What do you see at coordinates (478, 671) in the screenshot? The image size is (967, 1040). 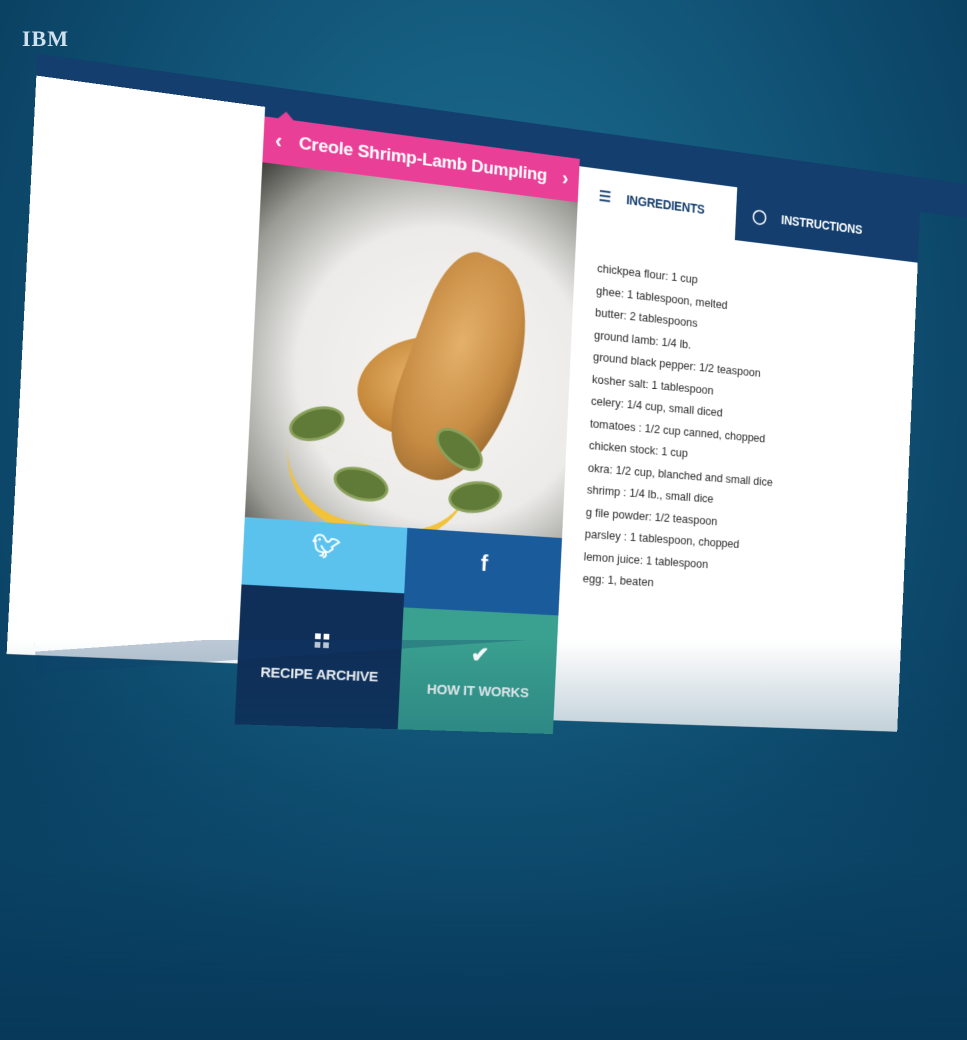 I see `how-it-works-button: ✔ HOW IT WORKS` at bounding box center [478, 671].